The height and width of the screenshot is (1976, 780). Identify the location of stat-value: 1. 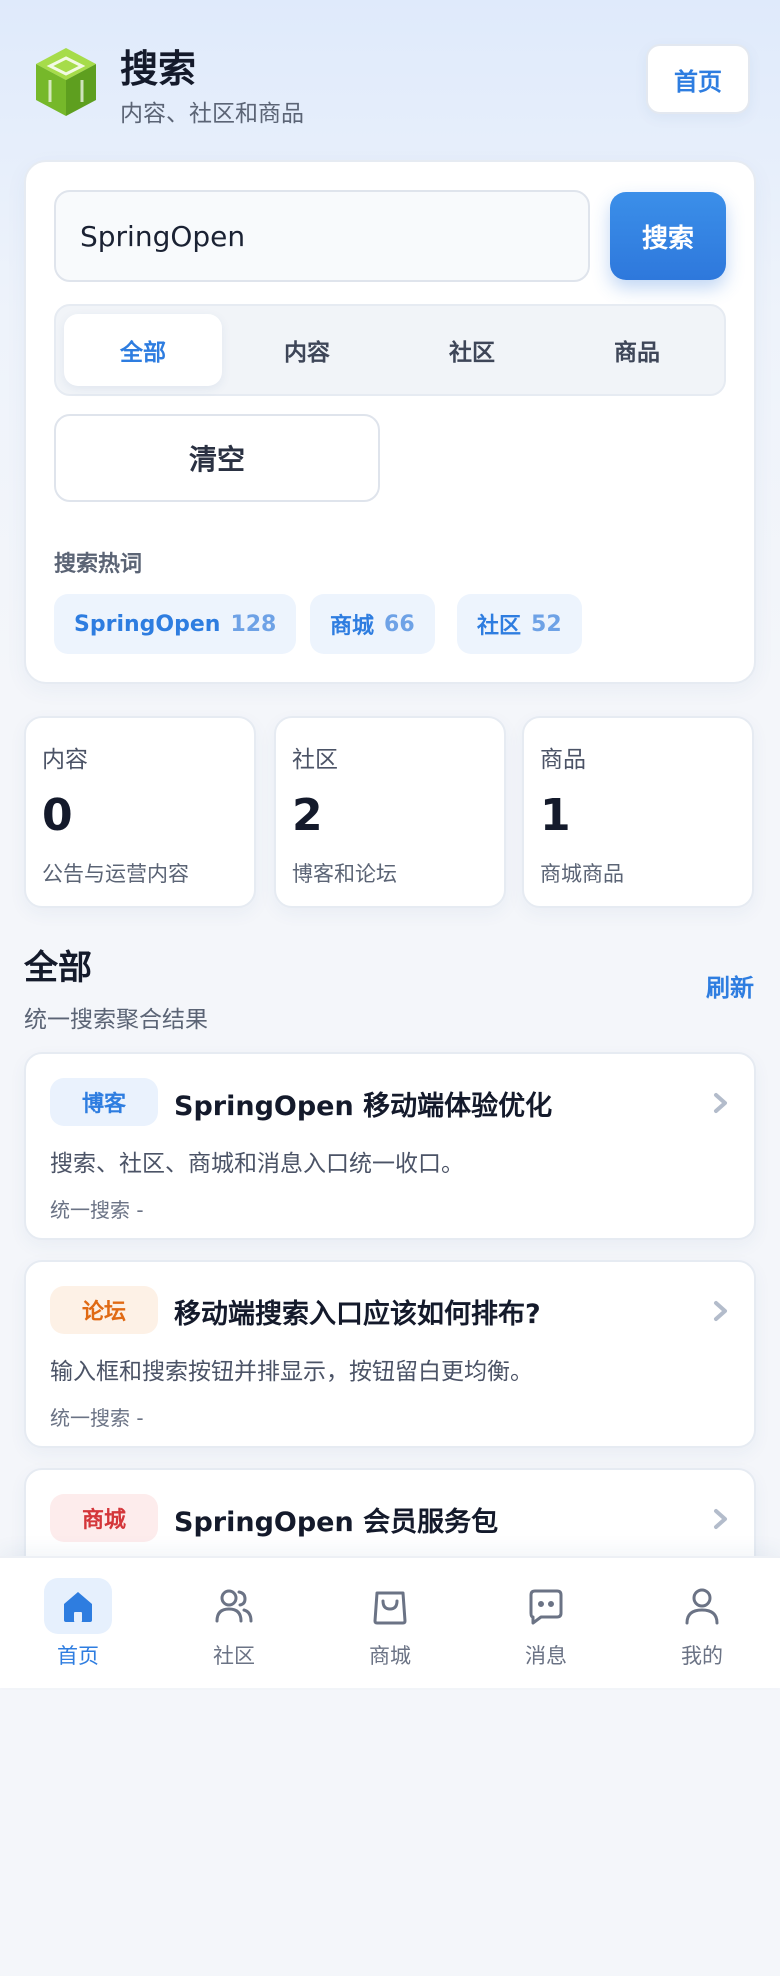
(555, 815).